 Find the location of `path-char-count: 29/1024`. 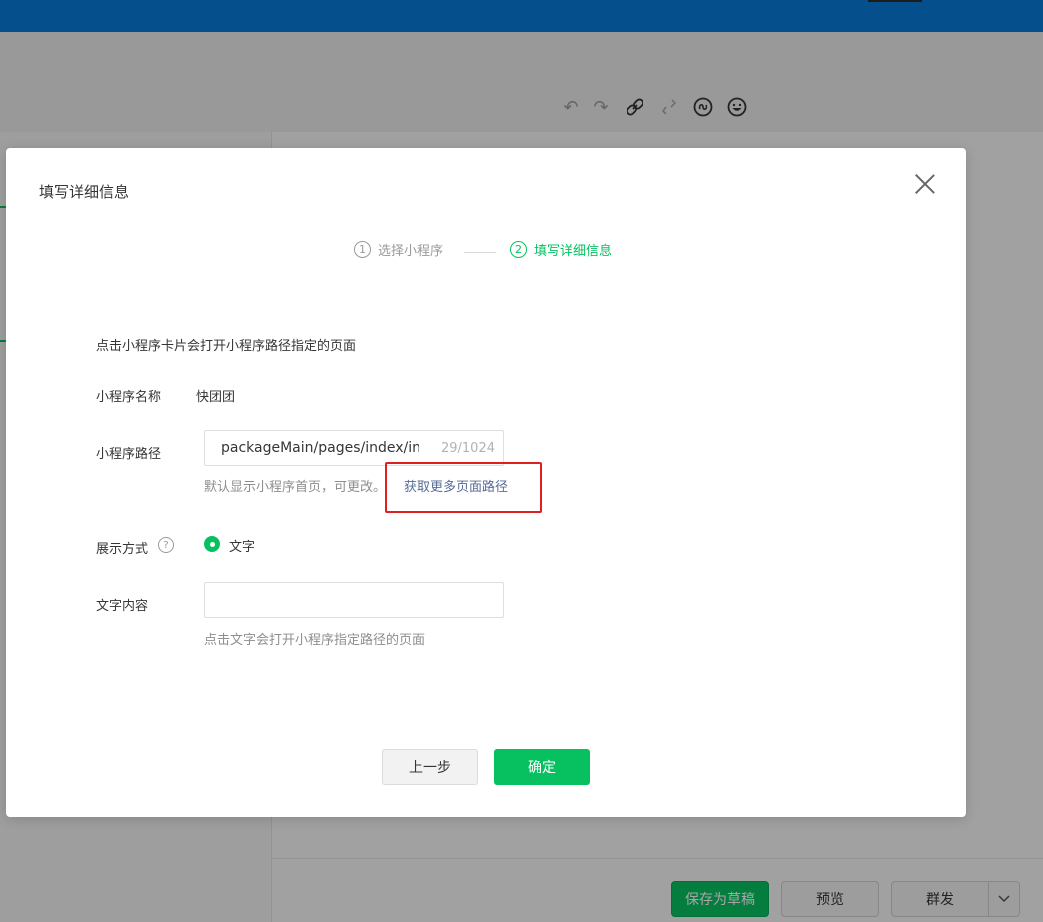

path-char-count: 29/1024 is located at coordinates (467, 448).